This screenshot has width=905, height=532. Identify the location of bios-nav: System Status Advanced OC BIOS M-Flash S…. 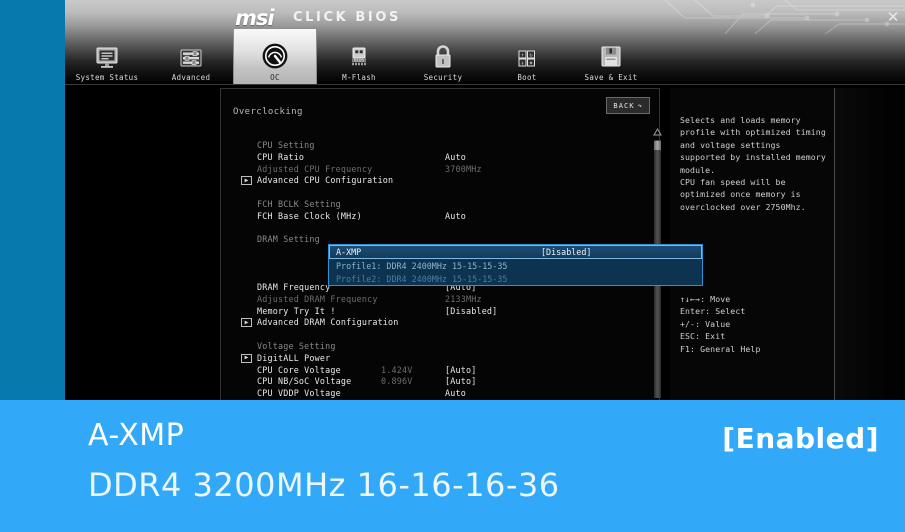
(485, 56).